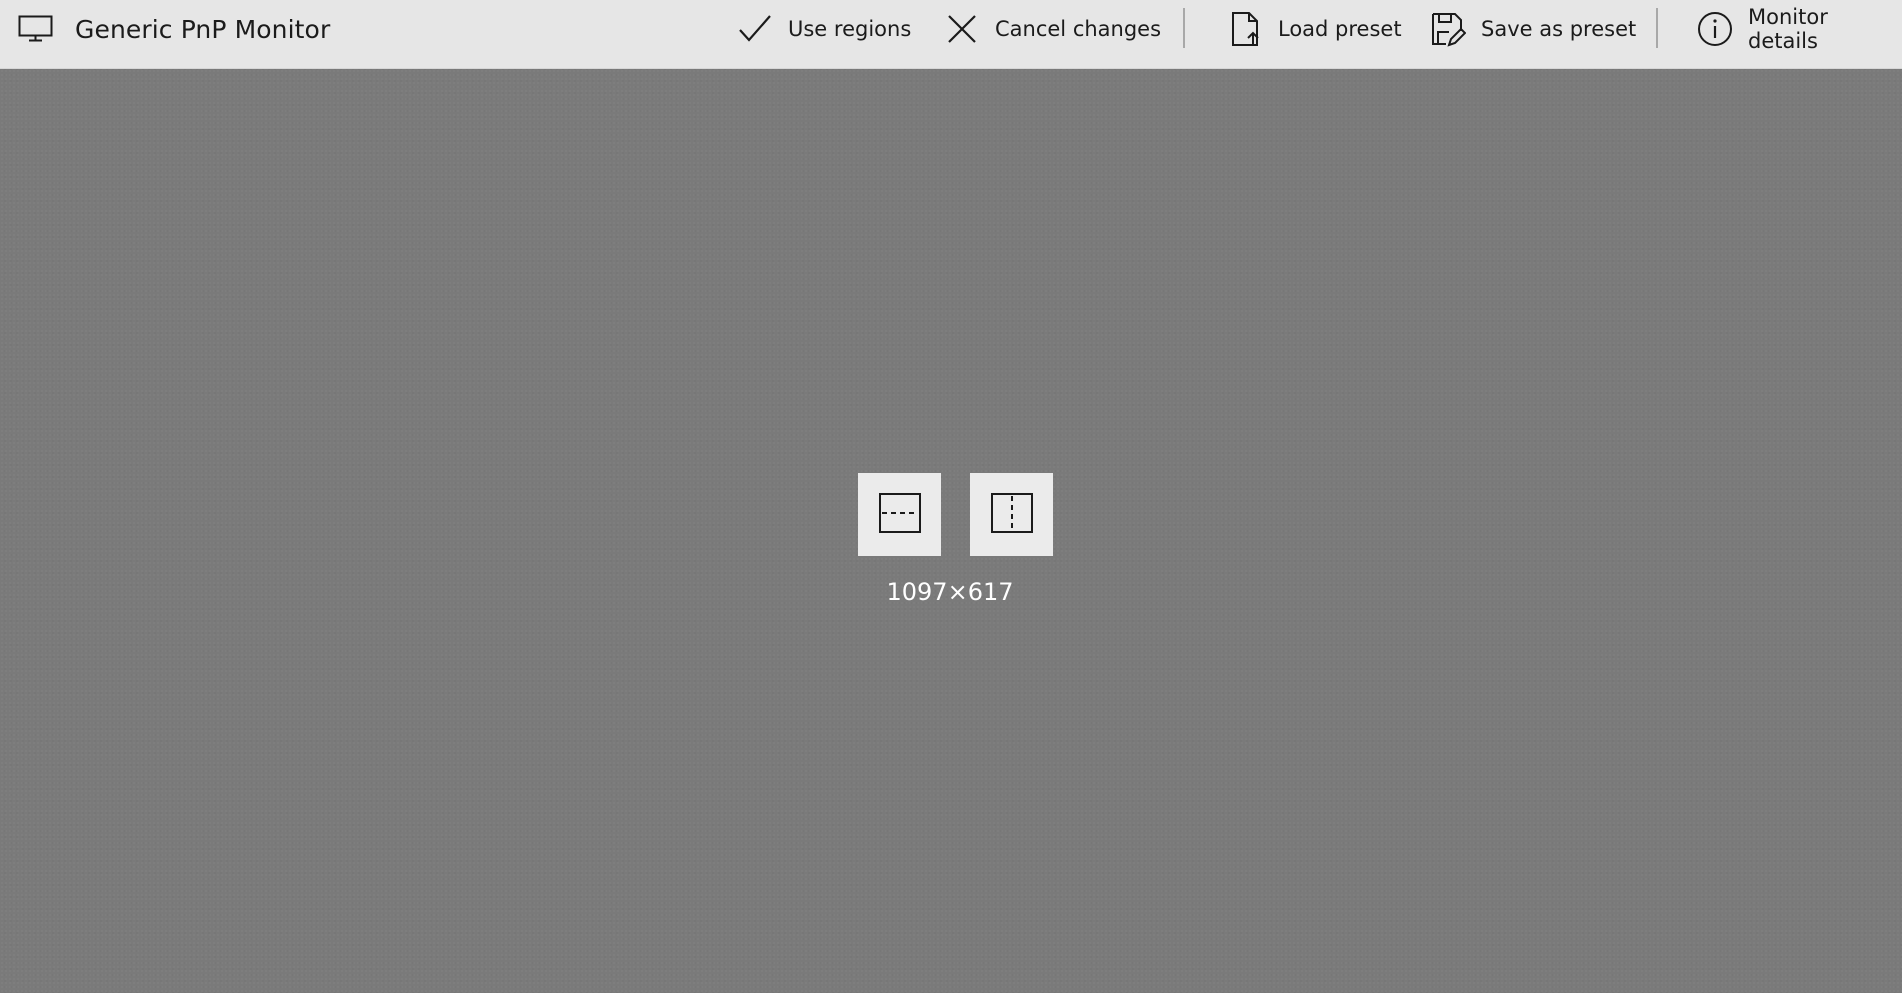  I want to click on save-as-preset-label: Save as preset, so click(1559, 29).